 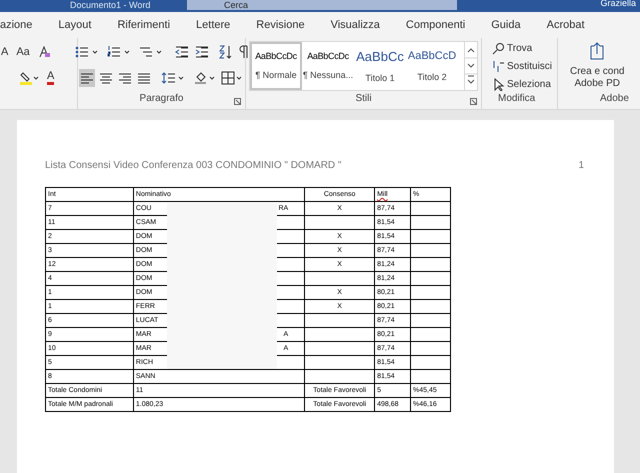 I want to click on ribbon-tab: Acrobat, so click(x=565, y=25).